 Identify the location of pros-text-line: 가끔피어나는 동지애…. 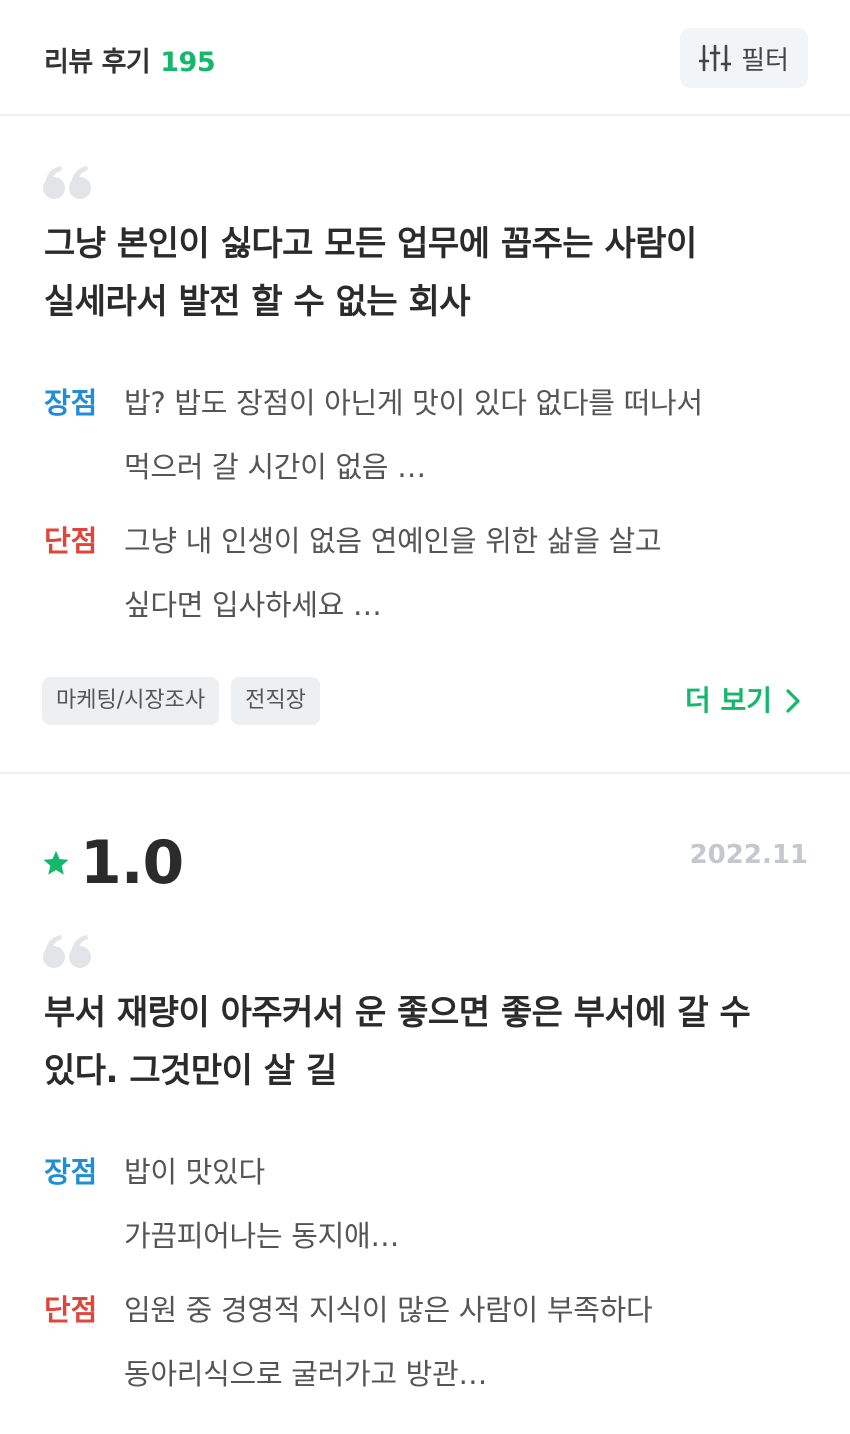
(262, 1236).